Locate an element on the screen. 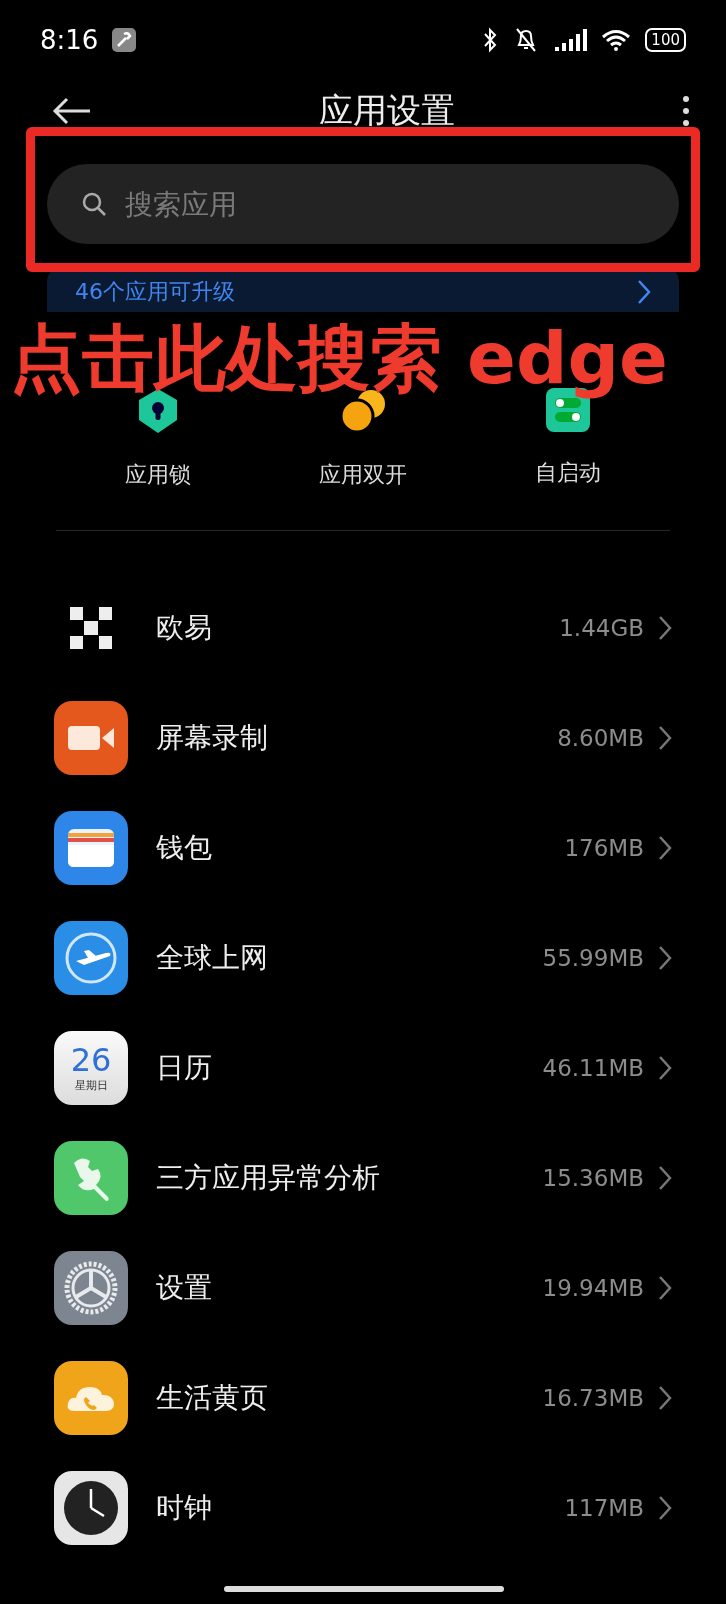 The width and height of the screenshot is (726, 1604). status-time: 8:16 is located at coordinates (69, 40).